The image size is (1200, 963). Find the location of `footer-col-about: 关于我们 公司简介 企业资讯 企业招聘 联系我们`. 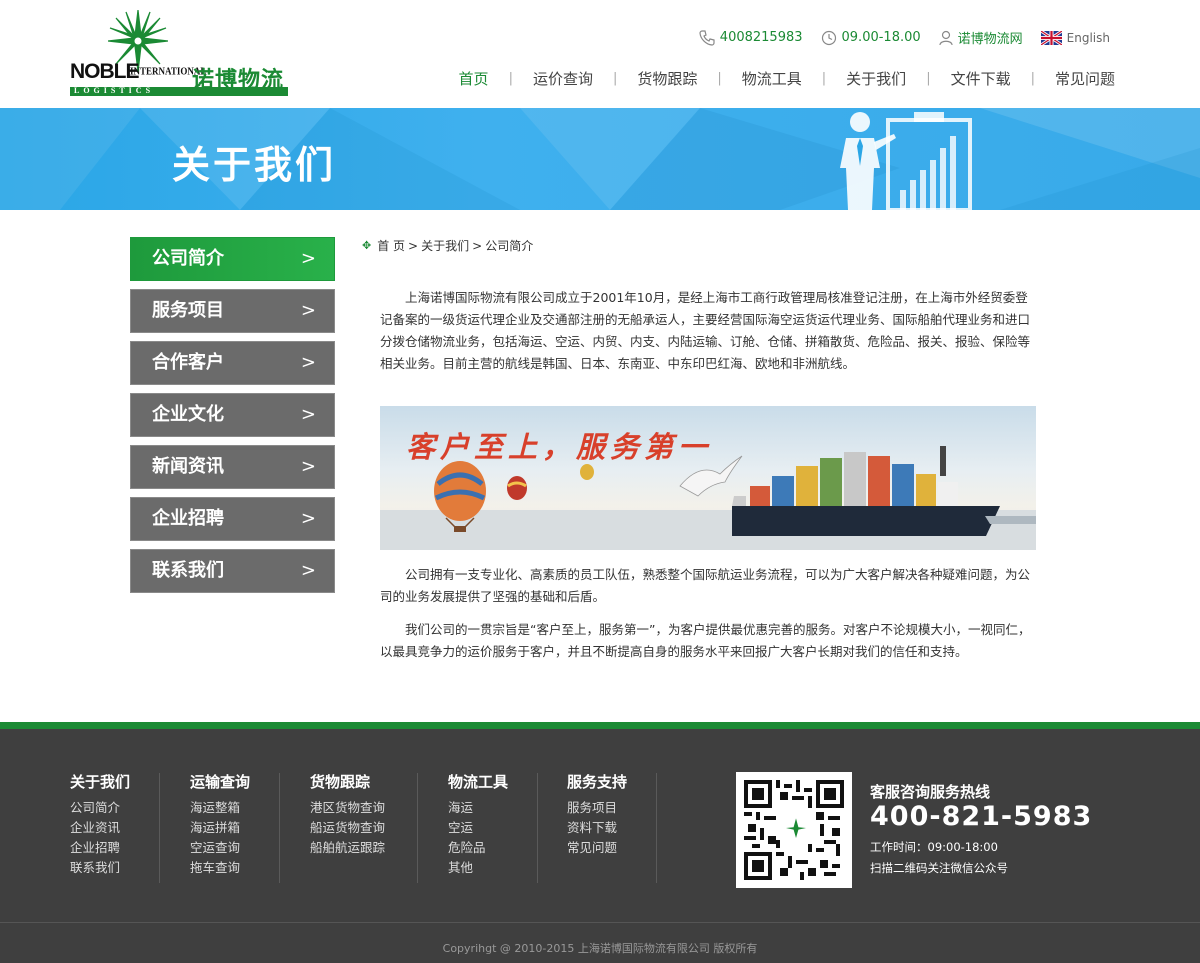

footer-col-about: 关于我们 公司简介 企业资讯 企业招聘 联系我们 is located at coordinates (100, 824).